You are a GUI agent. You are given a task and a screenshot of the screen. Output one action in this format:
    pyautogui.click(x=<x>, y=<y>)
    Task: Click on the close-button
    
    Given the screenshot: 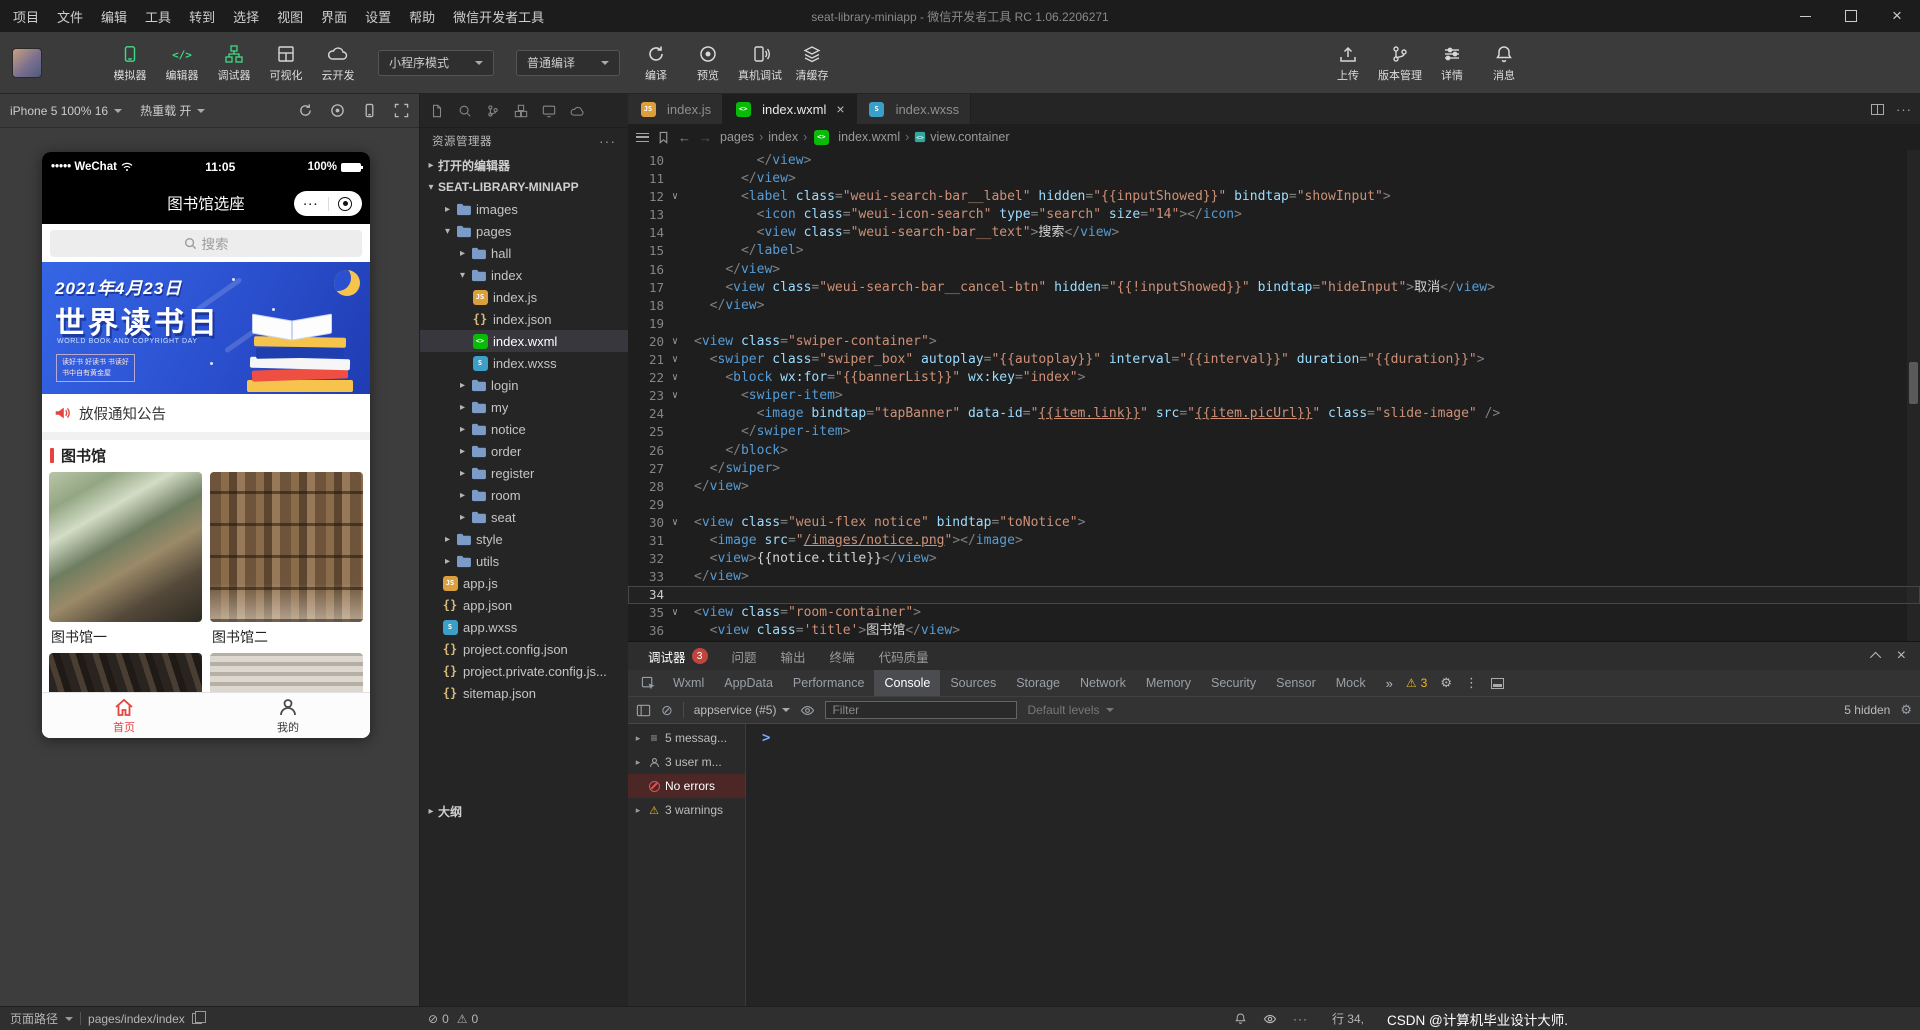 What is the action you would take?
    pyautogui.click(x=1897, y=16)
    